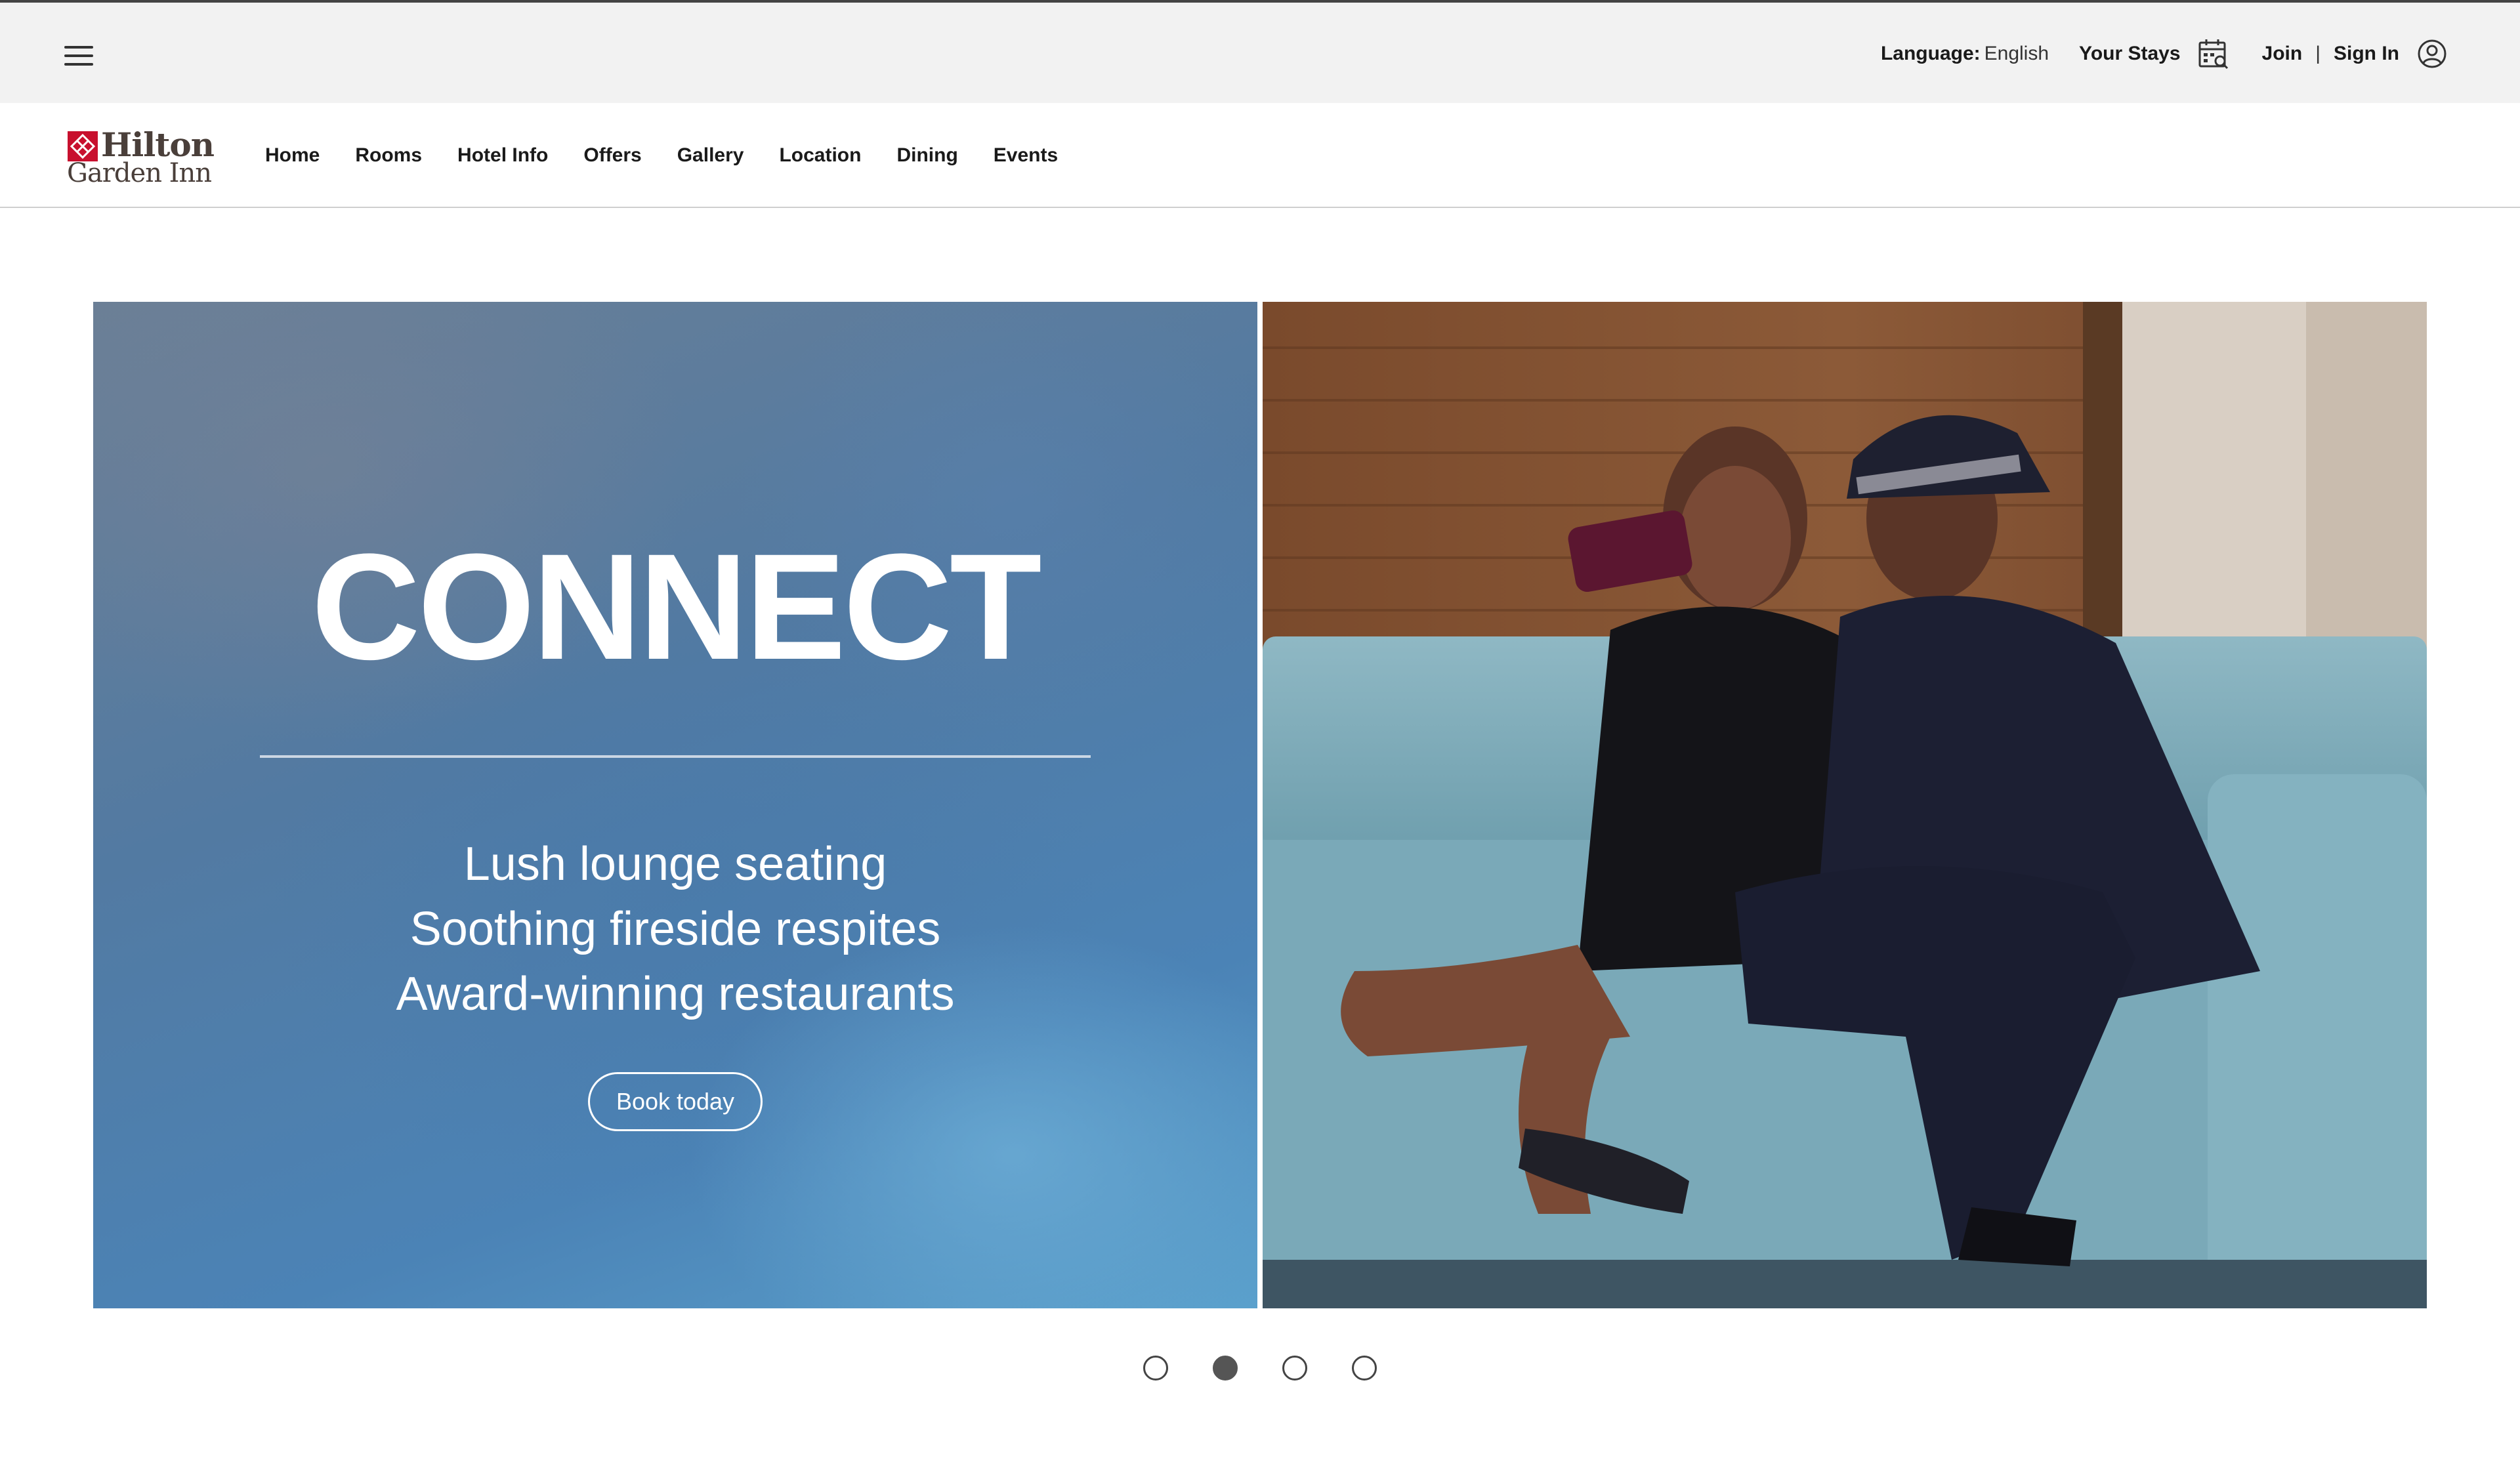  I want to click on language-value: English, so click(2016, 53).